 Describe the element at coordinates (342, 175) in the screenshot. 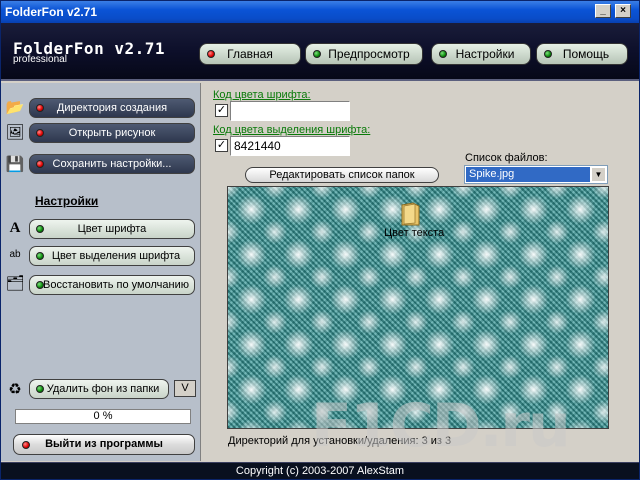

I see `edit-folder-list-button: Редактировать список папок` at that location.